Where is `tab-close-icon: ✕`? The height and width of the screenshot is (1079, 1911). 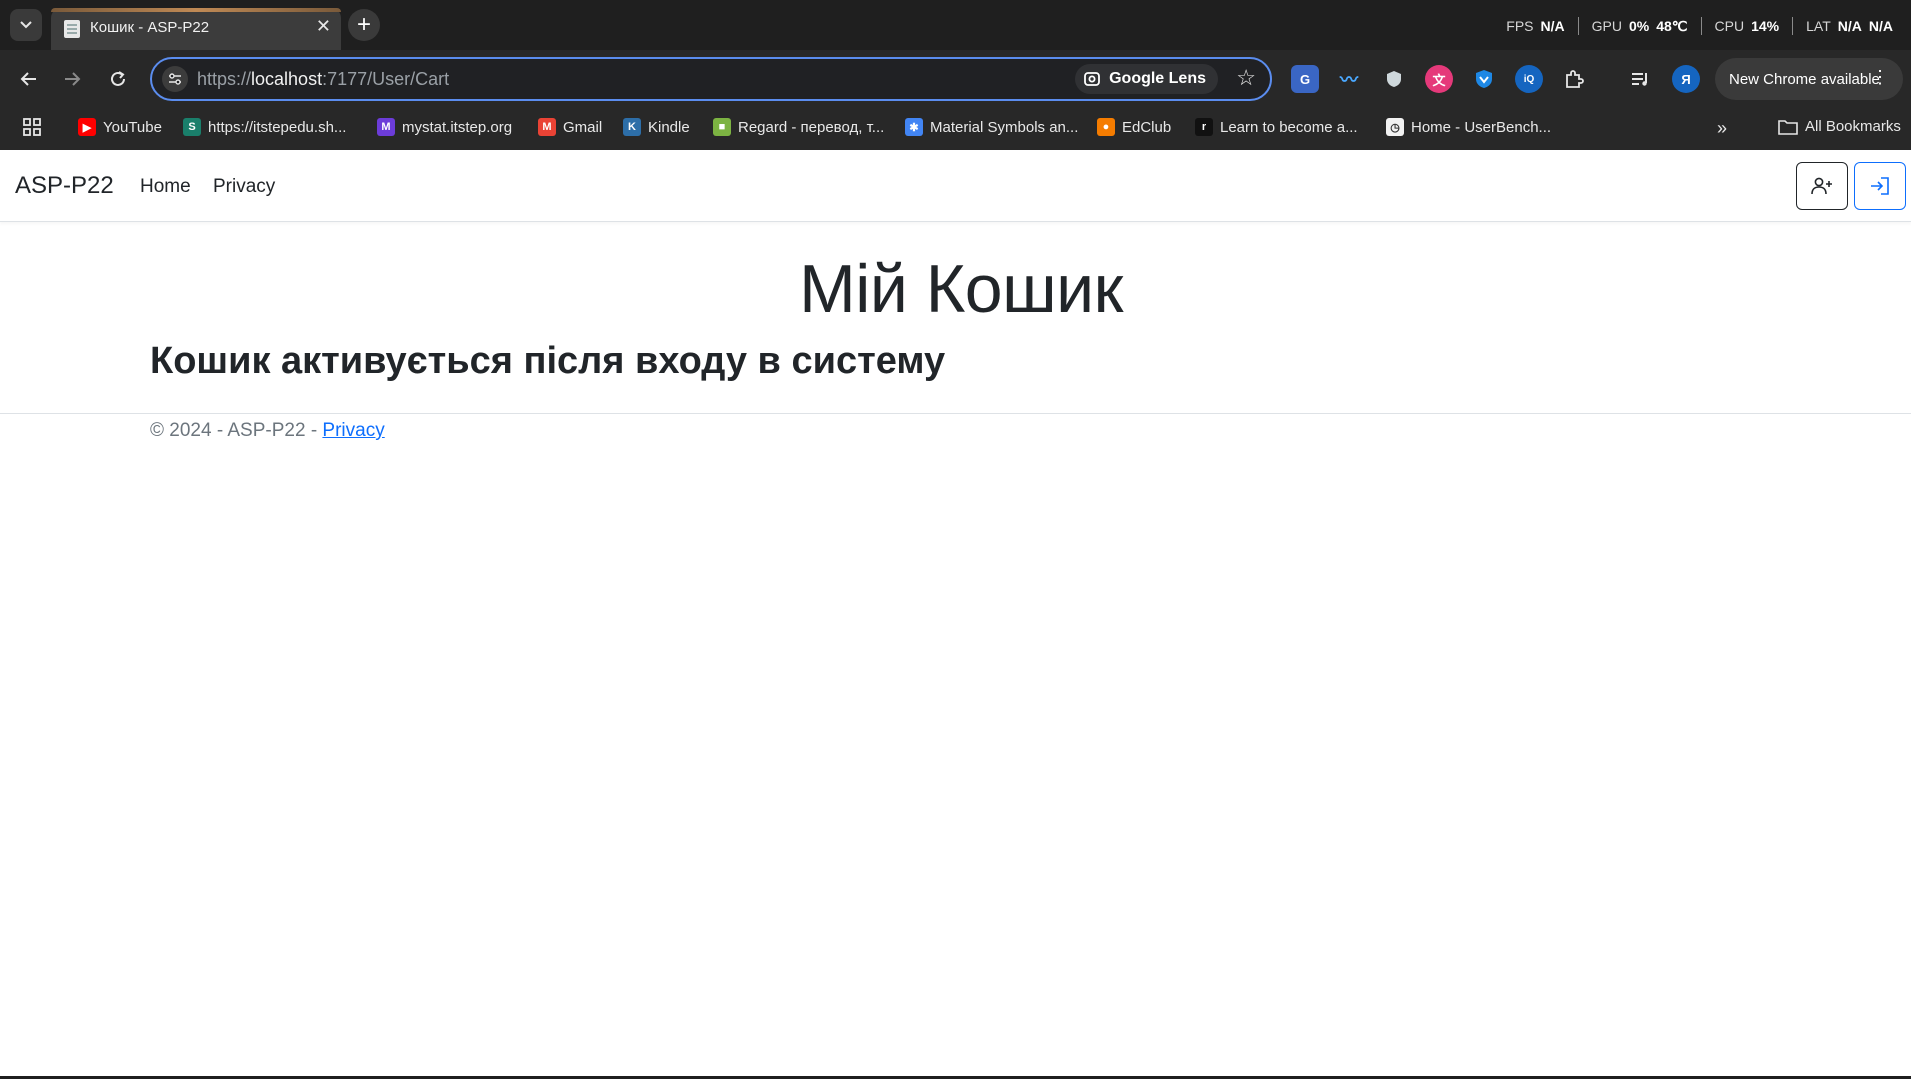
tab-close-icon: ✕ is located at coordinates (323, 26).